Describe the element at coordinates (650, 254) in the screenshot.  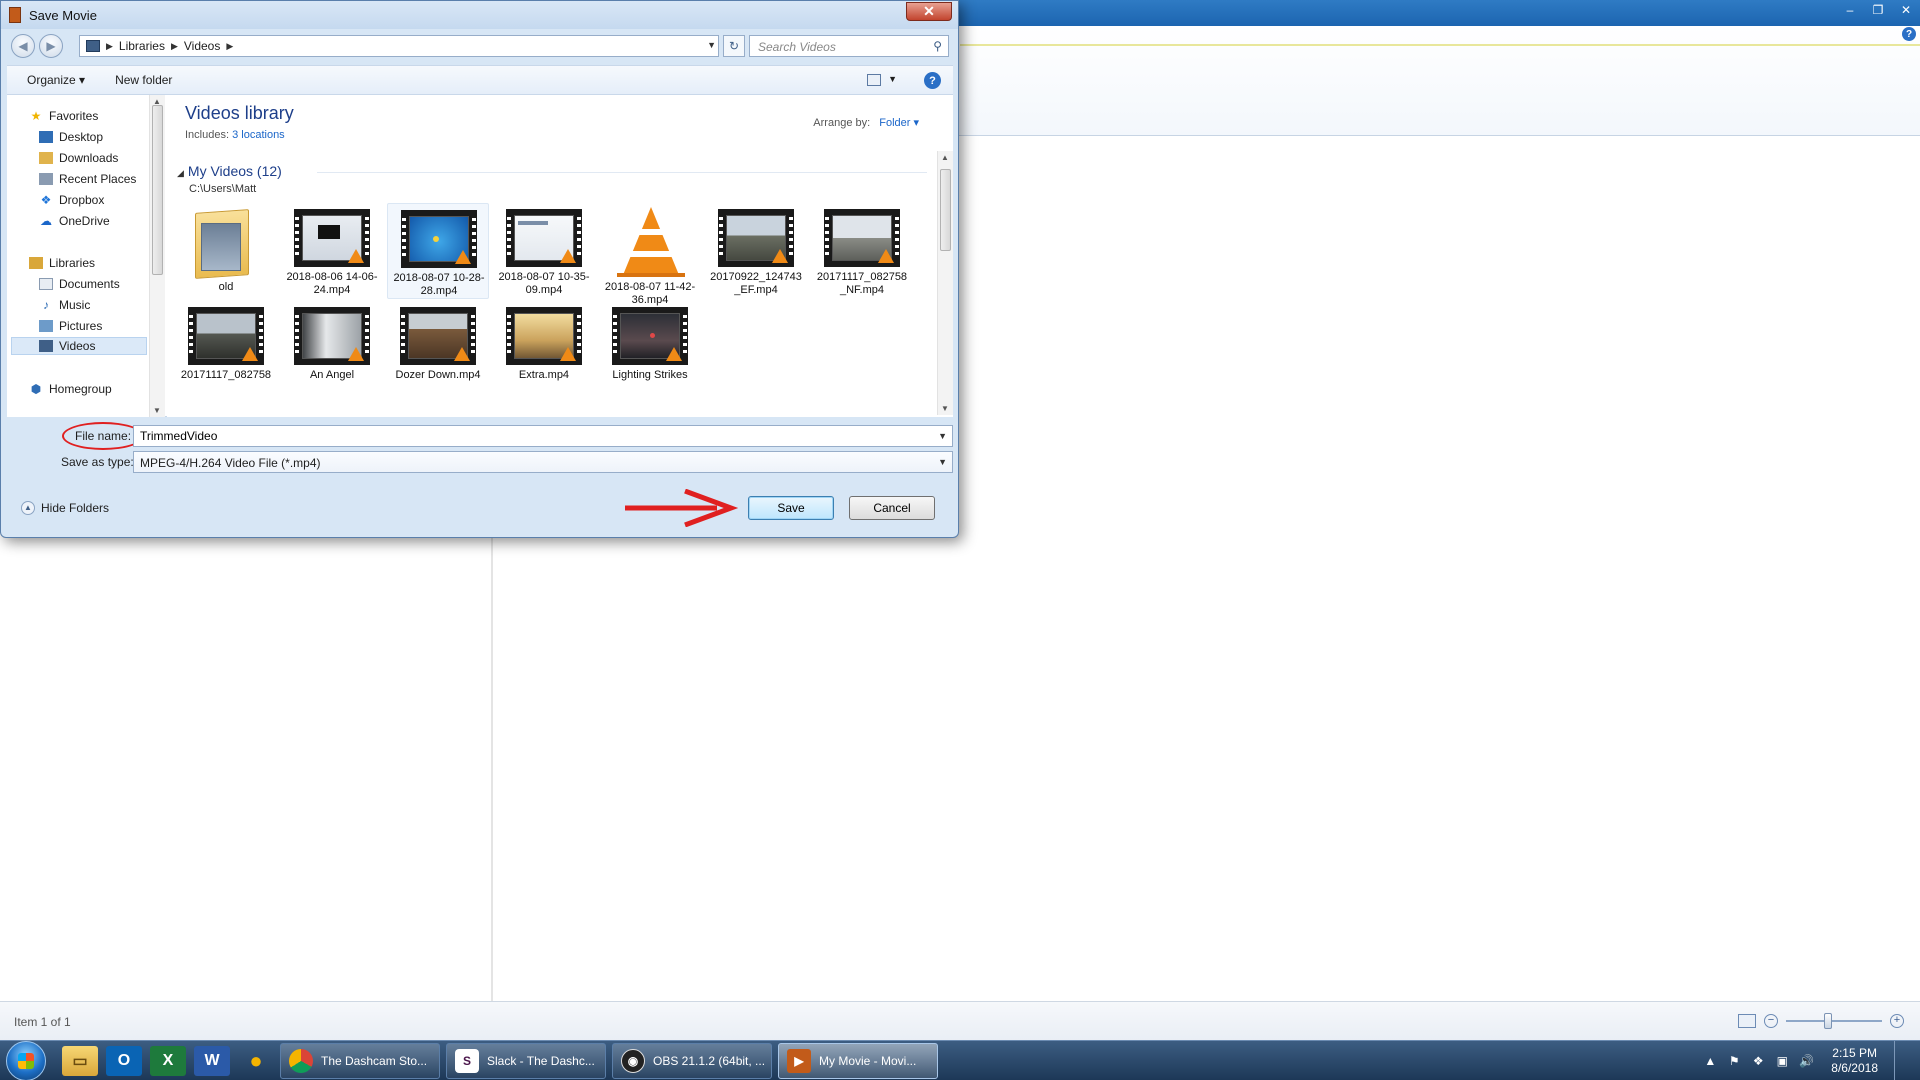
I see `file-tile: 2018-08-07 11-42-36.mp4` at that location.